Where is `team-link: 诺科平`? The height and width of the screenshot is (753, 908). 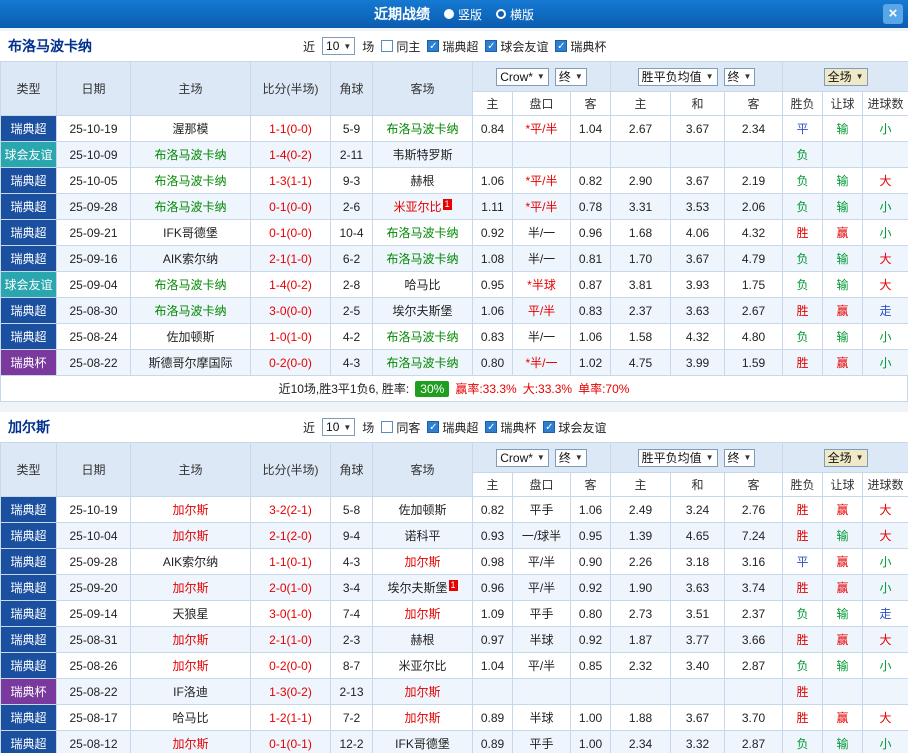 team-link: 诺科平 is located at coordinates (422, 536).